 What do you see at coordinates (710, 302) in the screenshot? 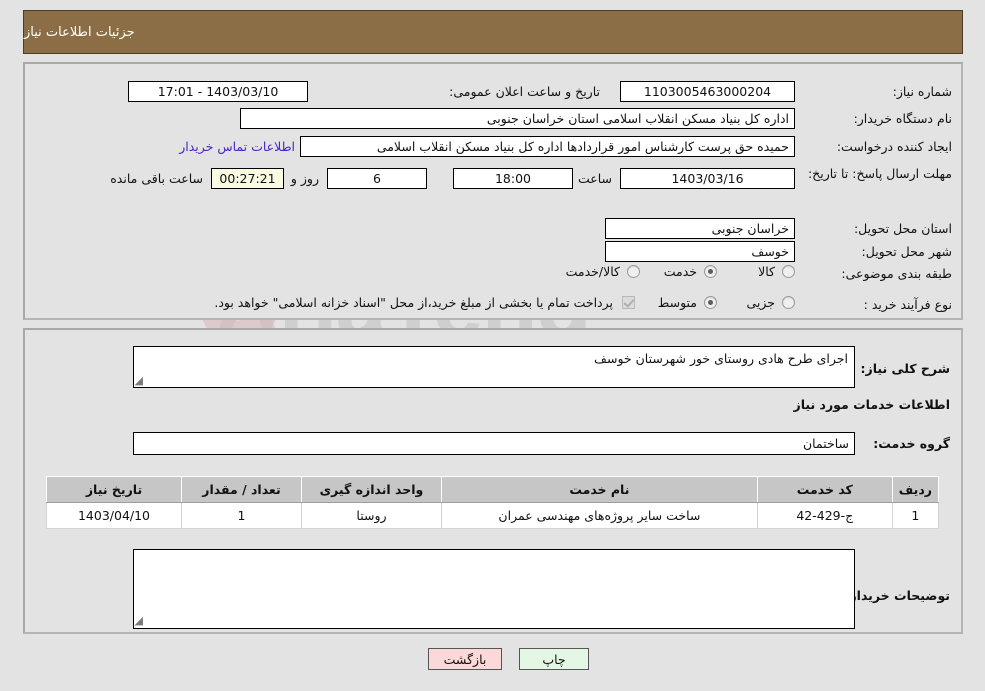
I see `radio-process-motavaset` at bounding box center [710, 302].